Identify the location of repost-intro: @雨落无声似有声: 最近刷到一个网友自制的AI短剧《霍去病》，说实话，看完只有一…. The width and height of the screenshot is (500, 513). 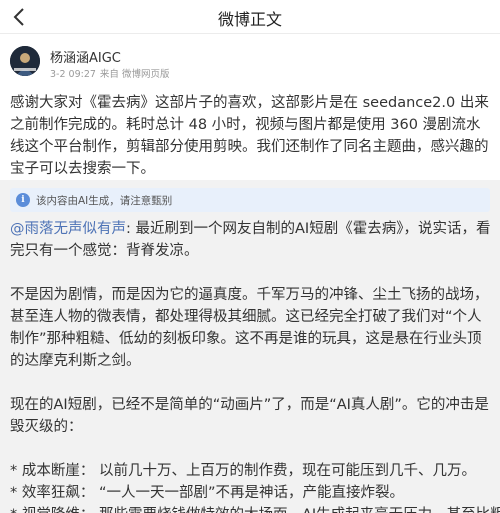
(251, 240).